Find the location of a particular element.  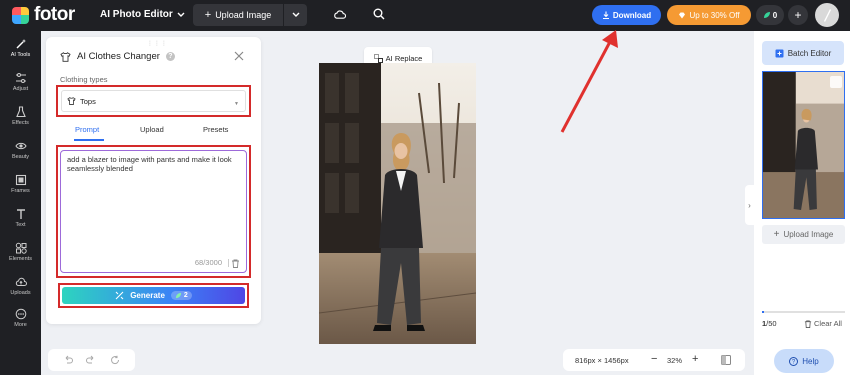

search-icon is located at coordinates (379, 14).